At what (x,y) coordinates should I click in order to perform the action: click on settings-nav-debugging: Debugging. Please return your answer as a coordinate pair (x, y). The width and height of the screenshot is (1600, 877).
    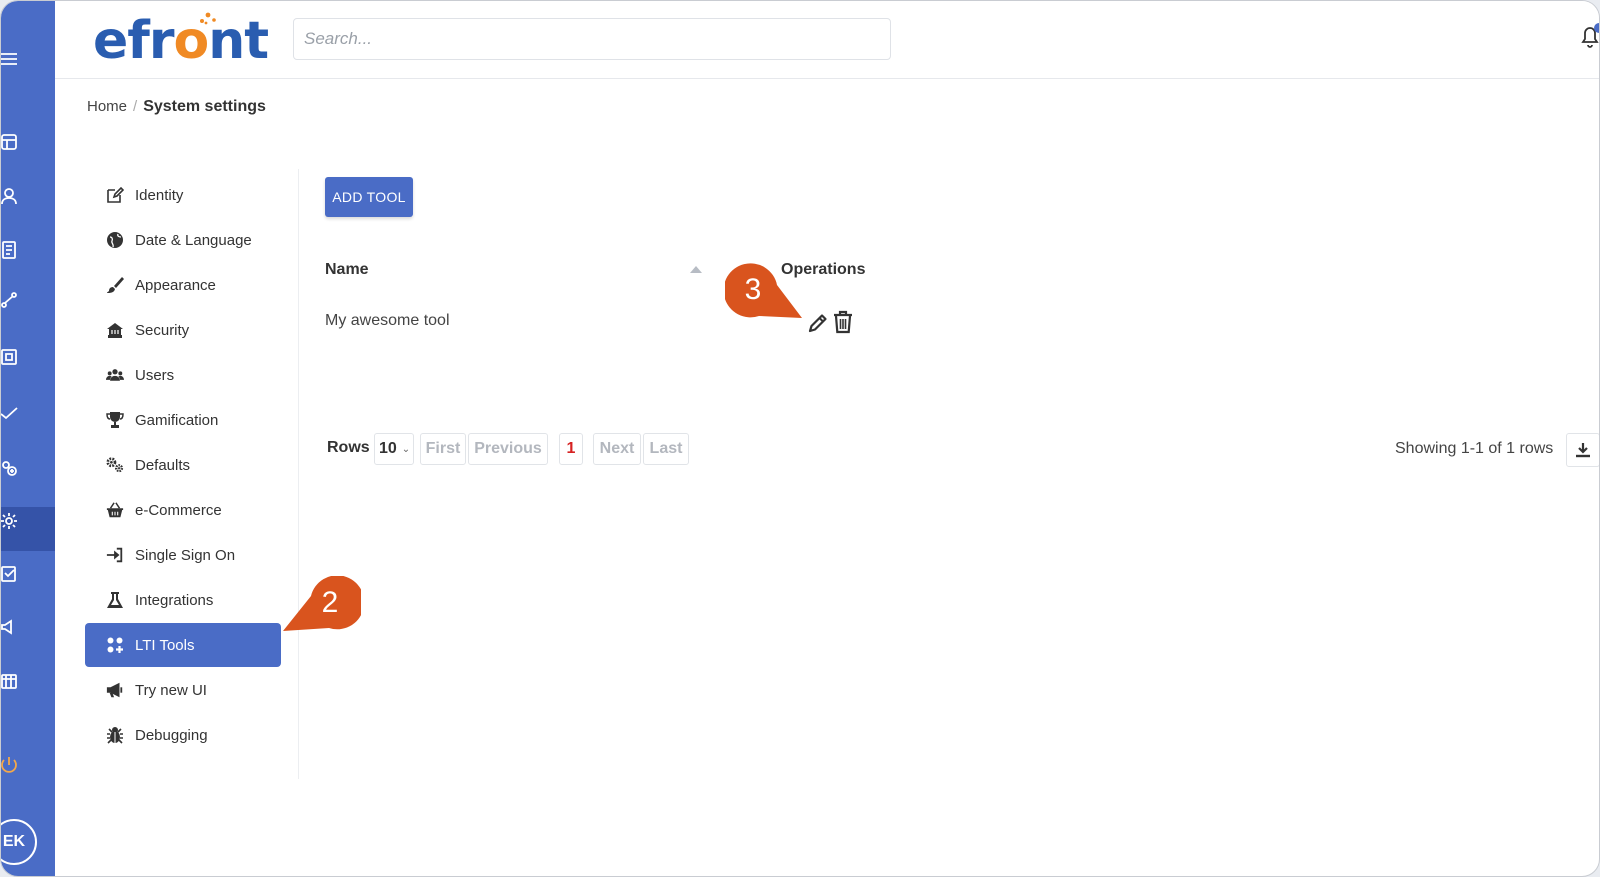
    Looking at the image, I should click on (183, 735).